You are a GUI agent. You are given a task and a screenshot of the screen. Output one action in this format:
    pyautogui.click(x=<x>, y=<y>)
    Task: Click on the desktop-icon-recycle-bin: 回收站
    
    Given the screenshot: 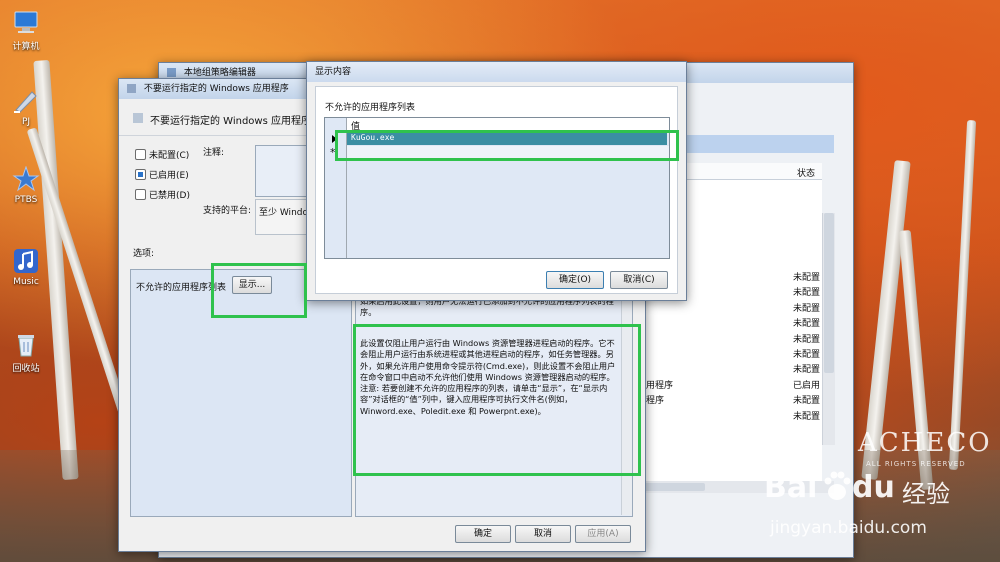 What is the action you would take?
    pyautogui.click(x=26, y=353)
    